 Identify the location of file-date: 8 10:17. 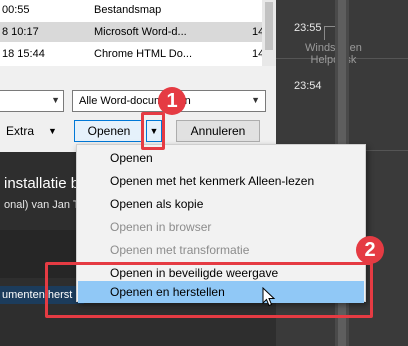
(20, 32).